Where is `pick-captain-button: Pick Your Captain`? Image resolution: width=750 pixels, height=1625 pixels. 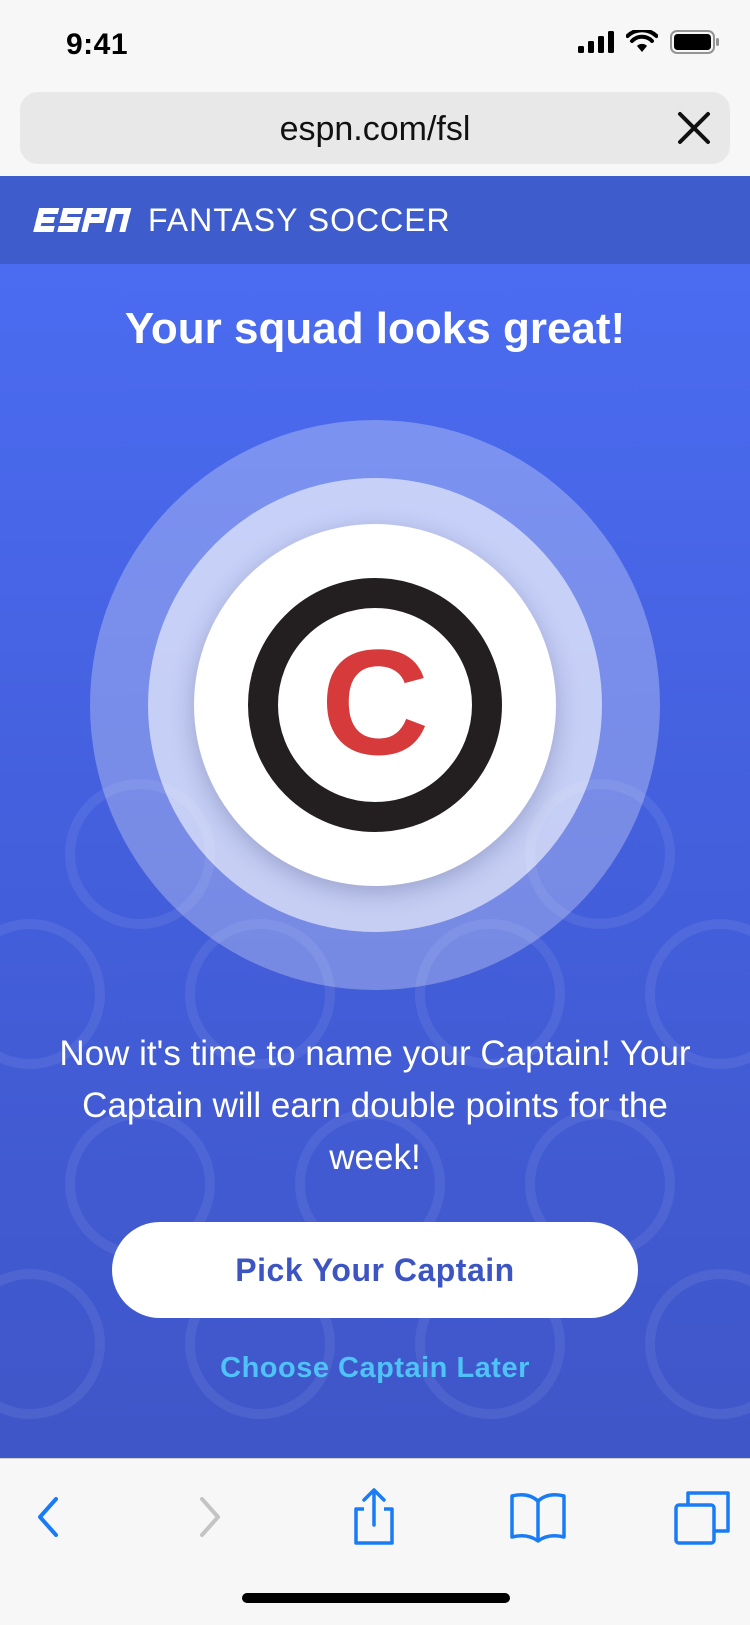 pick-captain-button: Pick Your Captain is located at coordinates (375, 1270).